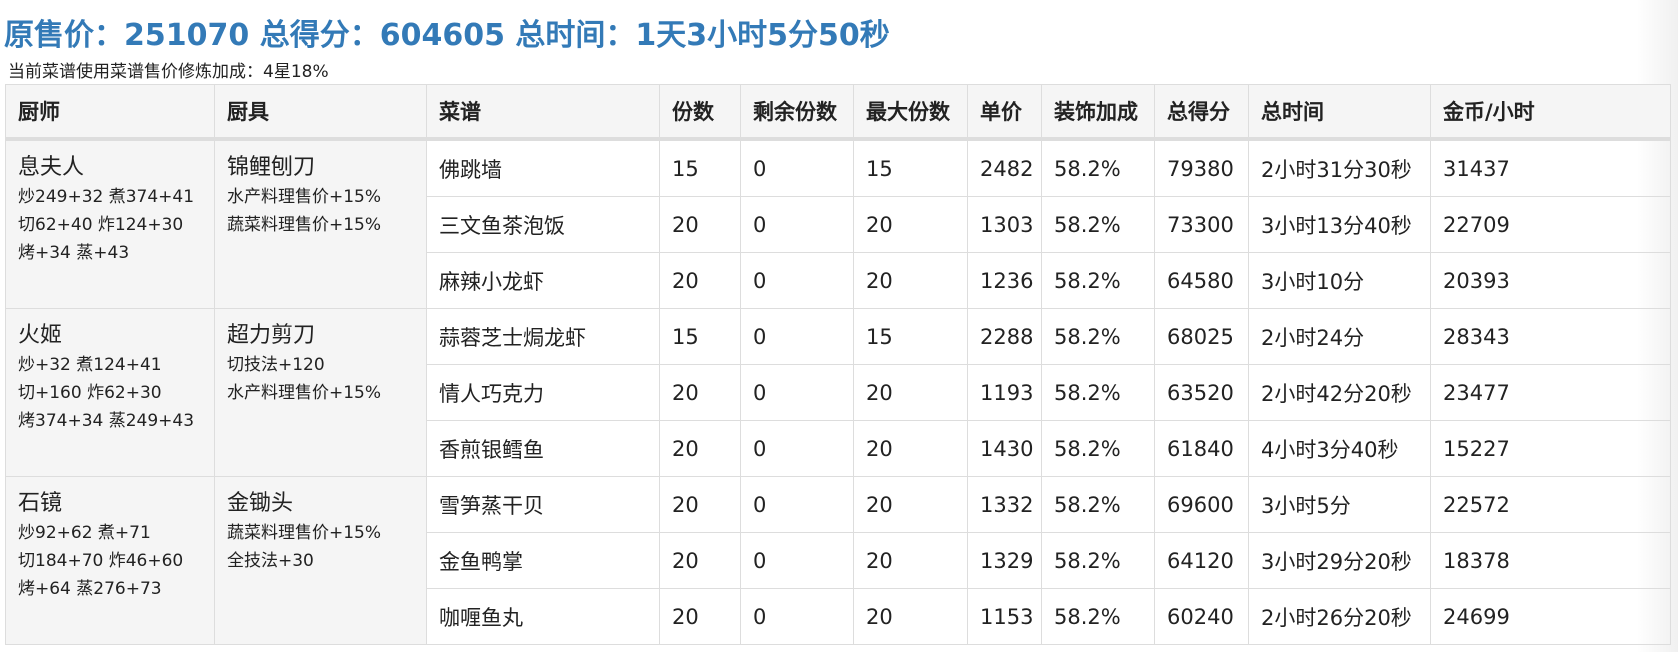 The height and width of the screenshot is (652, 1678). Describe the element at coordinates (700, 112) in the screenshot. I see `column-header-qty: 份数` at that location.